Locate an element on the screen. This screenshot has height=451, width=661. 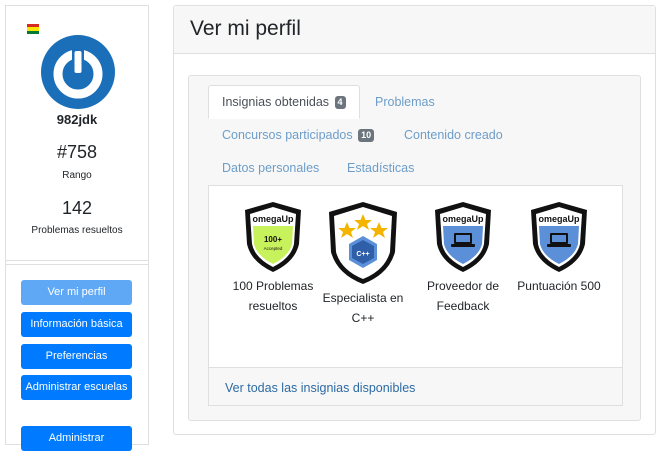
badge-card: omegaUp Proveedor de Feedback is located at coordinates (463, 258).